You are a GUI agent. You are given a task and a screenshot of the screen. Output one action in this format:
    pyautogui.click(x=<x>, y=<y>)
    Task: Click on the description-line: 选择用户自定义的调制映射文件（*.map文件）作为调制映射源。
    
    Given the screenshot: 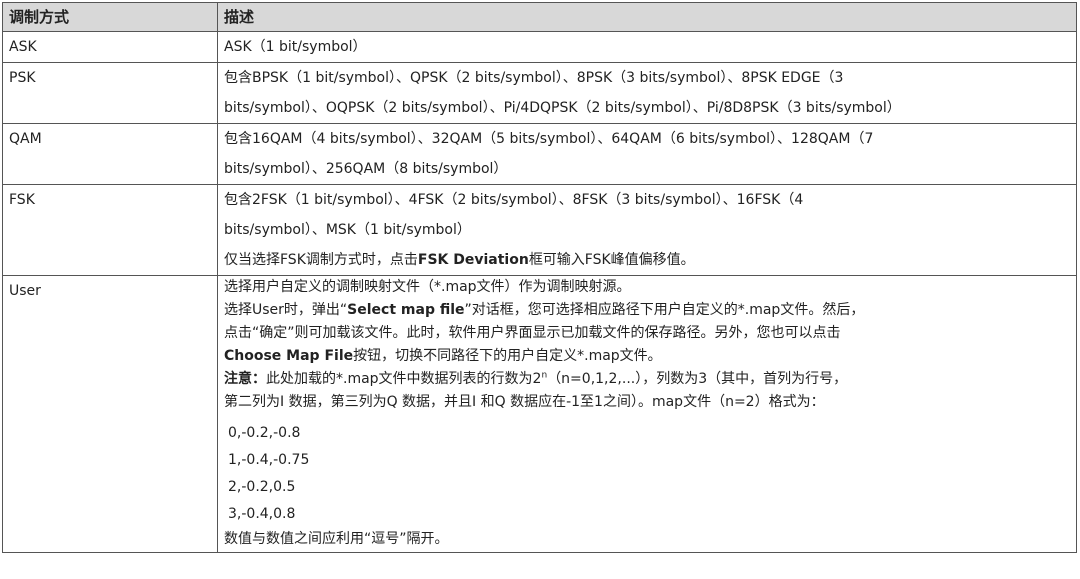 What is the action you would take?
    pyautogui.click(x=647, y=287)
    